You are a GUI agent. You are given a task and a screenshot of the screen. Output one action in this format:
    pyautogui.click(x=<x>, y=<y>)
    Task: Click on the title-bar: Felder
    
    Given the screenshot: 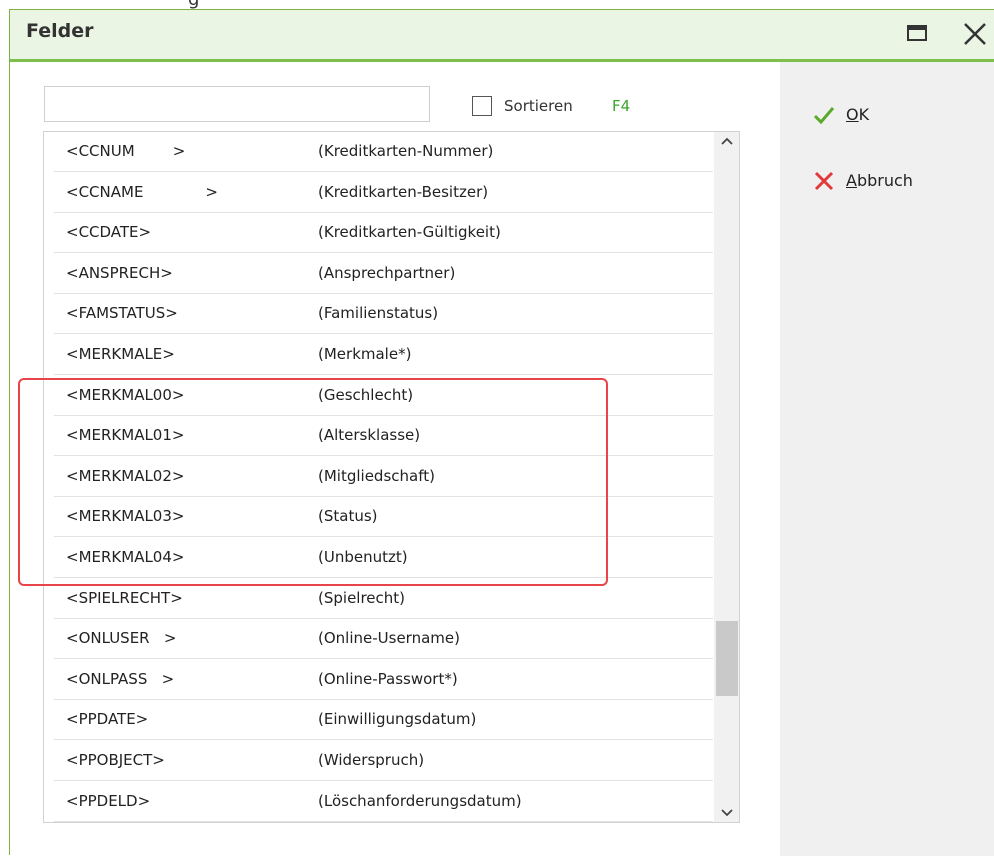 What is the action you would take?
    pyautogui.click(x=502, y=36)
    